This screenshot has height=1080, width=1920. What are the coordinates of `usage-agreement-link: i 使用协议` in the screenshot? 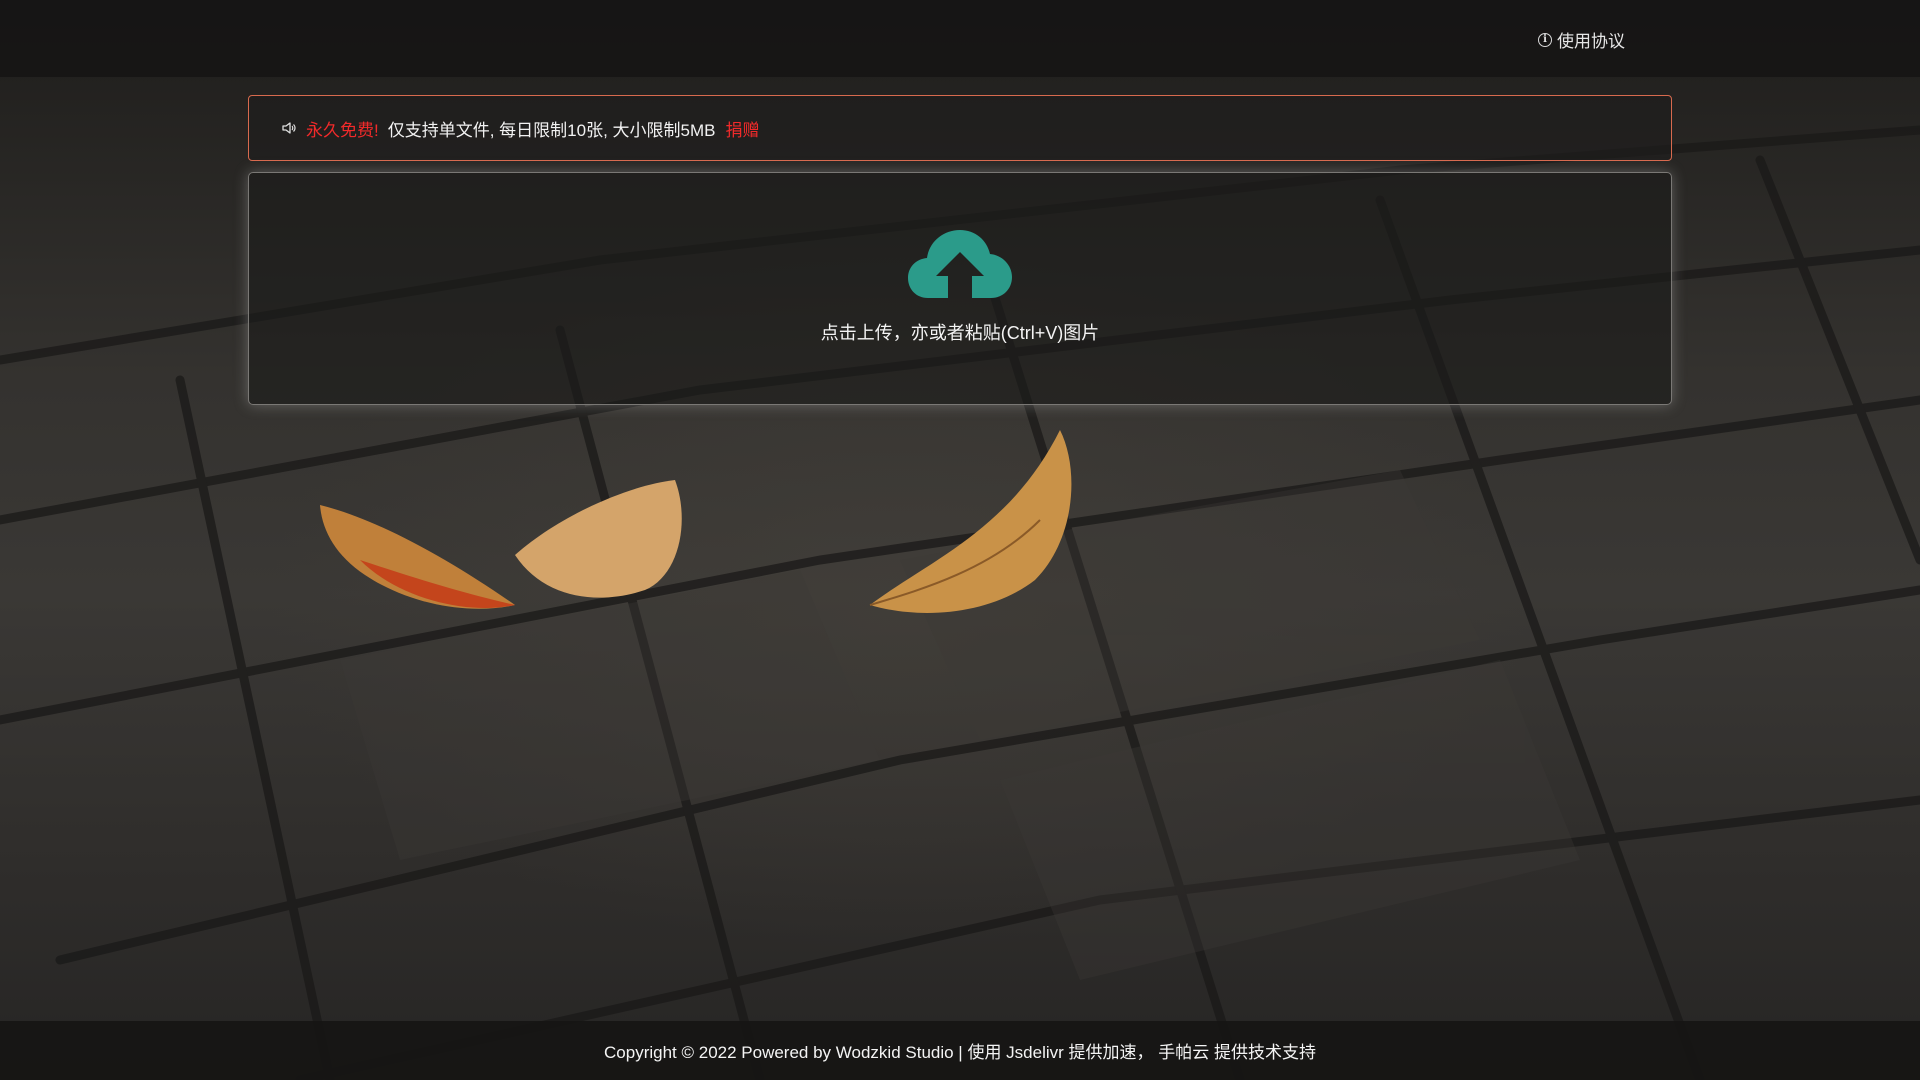 It's located at (1581, 39).